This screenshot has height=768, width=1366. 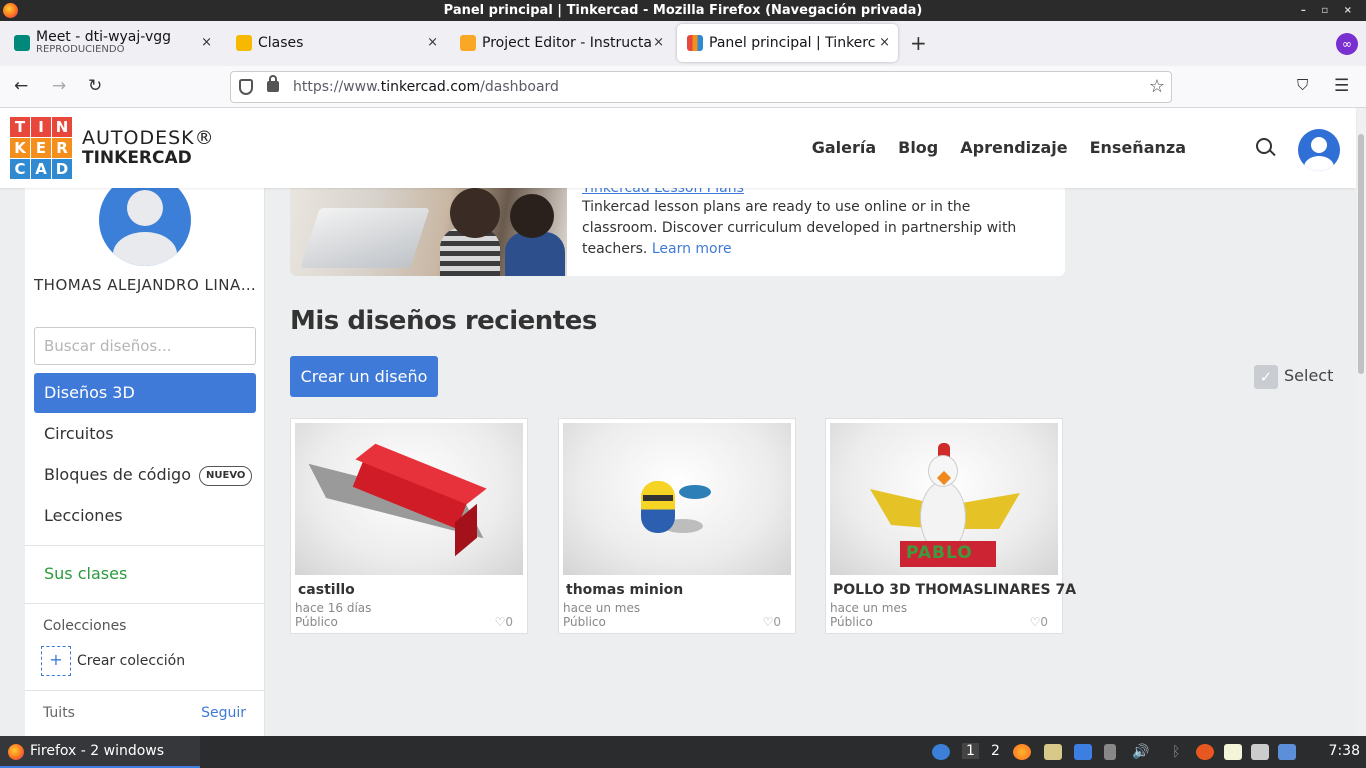 What do you see at coordinates (59, 86) in the screenshot?
I see `forward-button: →` at bounding box center [59, 86].